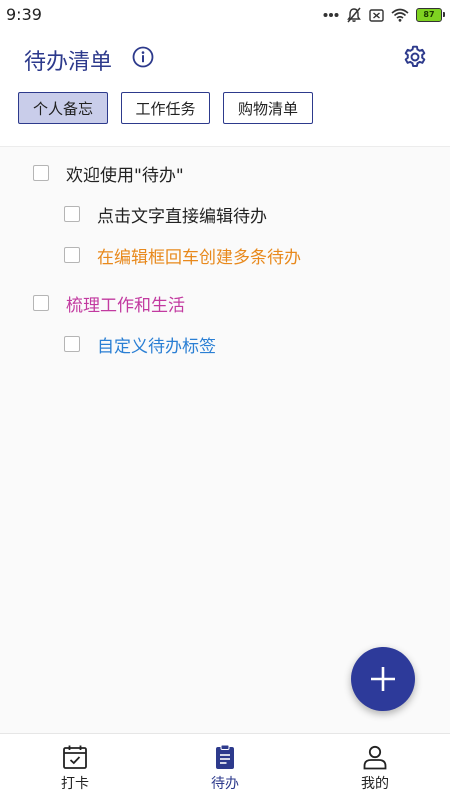 The image size is (450, 801). I want to click on sim-off-icon, so click(376, 15).